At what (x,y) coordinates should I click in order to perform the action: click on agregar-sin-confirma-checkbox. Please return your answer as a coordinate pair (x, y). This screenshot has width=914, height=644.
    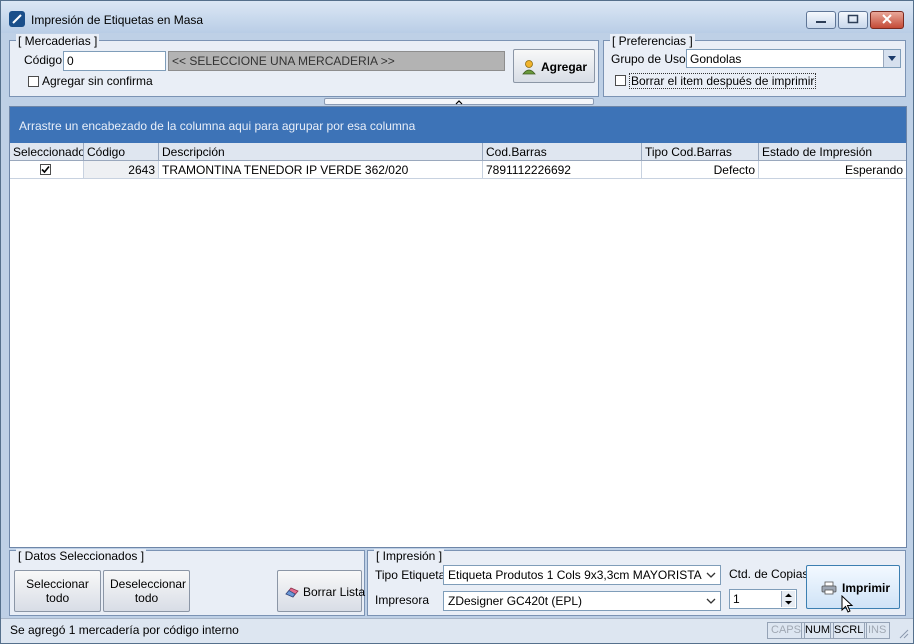
    Looking at the image, I should click on (33, 81).